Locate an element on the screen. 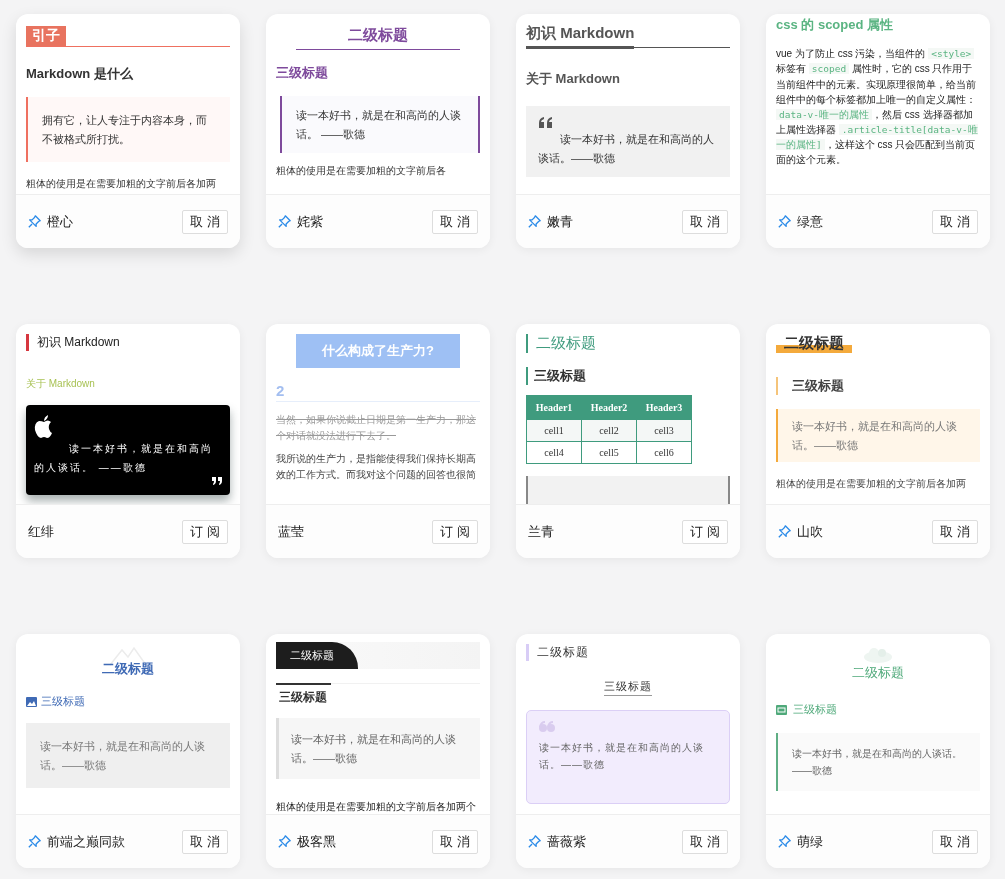 Image resolution: width=1005 pixels, height=879 pixels. blockquote: 拥有它，让人专注于内容本身，而不被格式所打扰。 is located at coordinates (128, 130).